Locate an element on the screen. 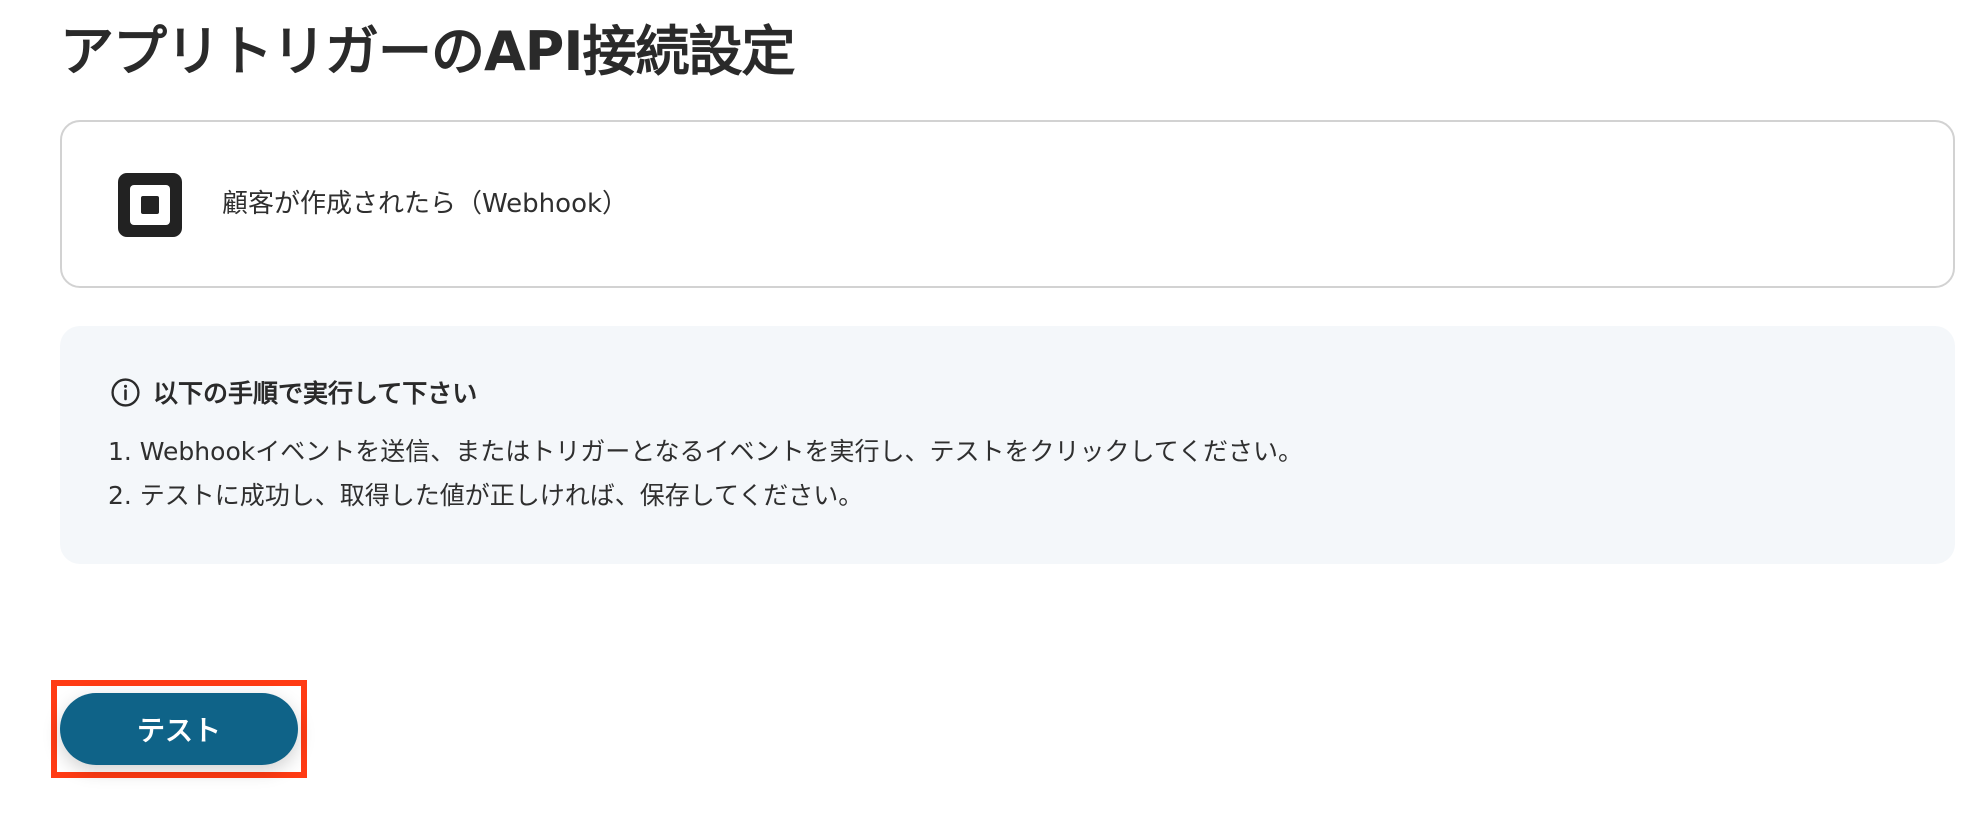  square-logo-icon is located at coordinates (150, 205).